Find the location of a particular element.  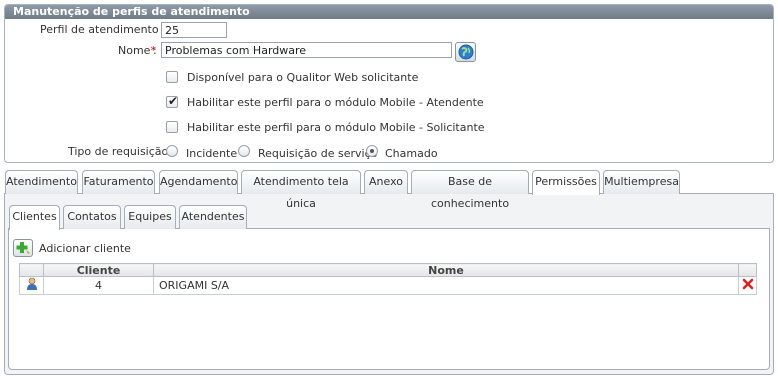

add-client-icon is located at coordinates (23, 248).